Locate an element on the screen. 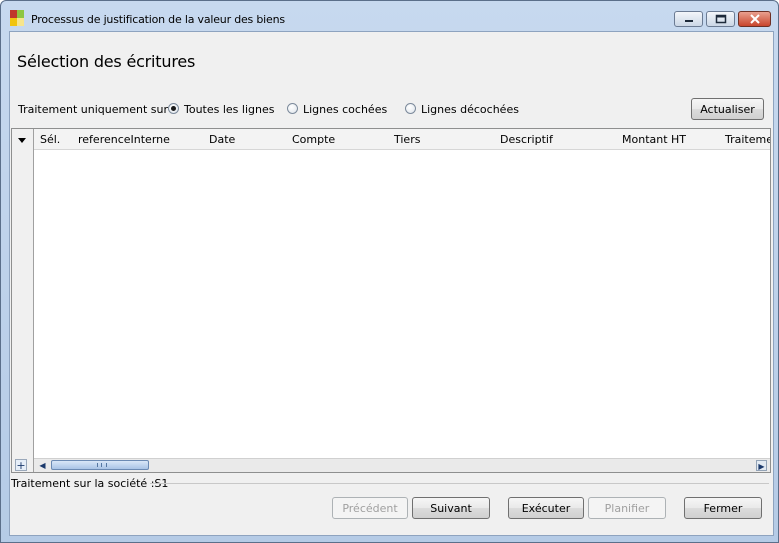  scroll-right-icon: ▶ is located at coordinates (761, 465).